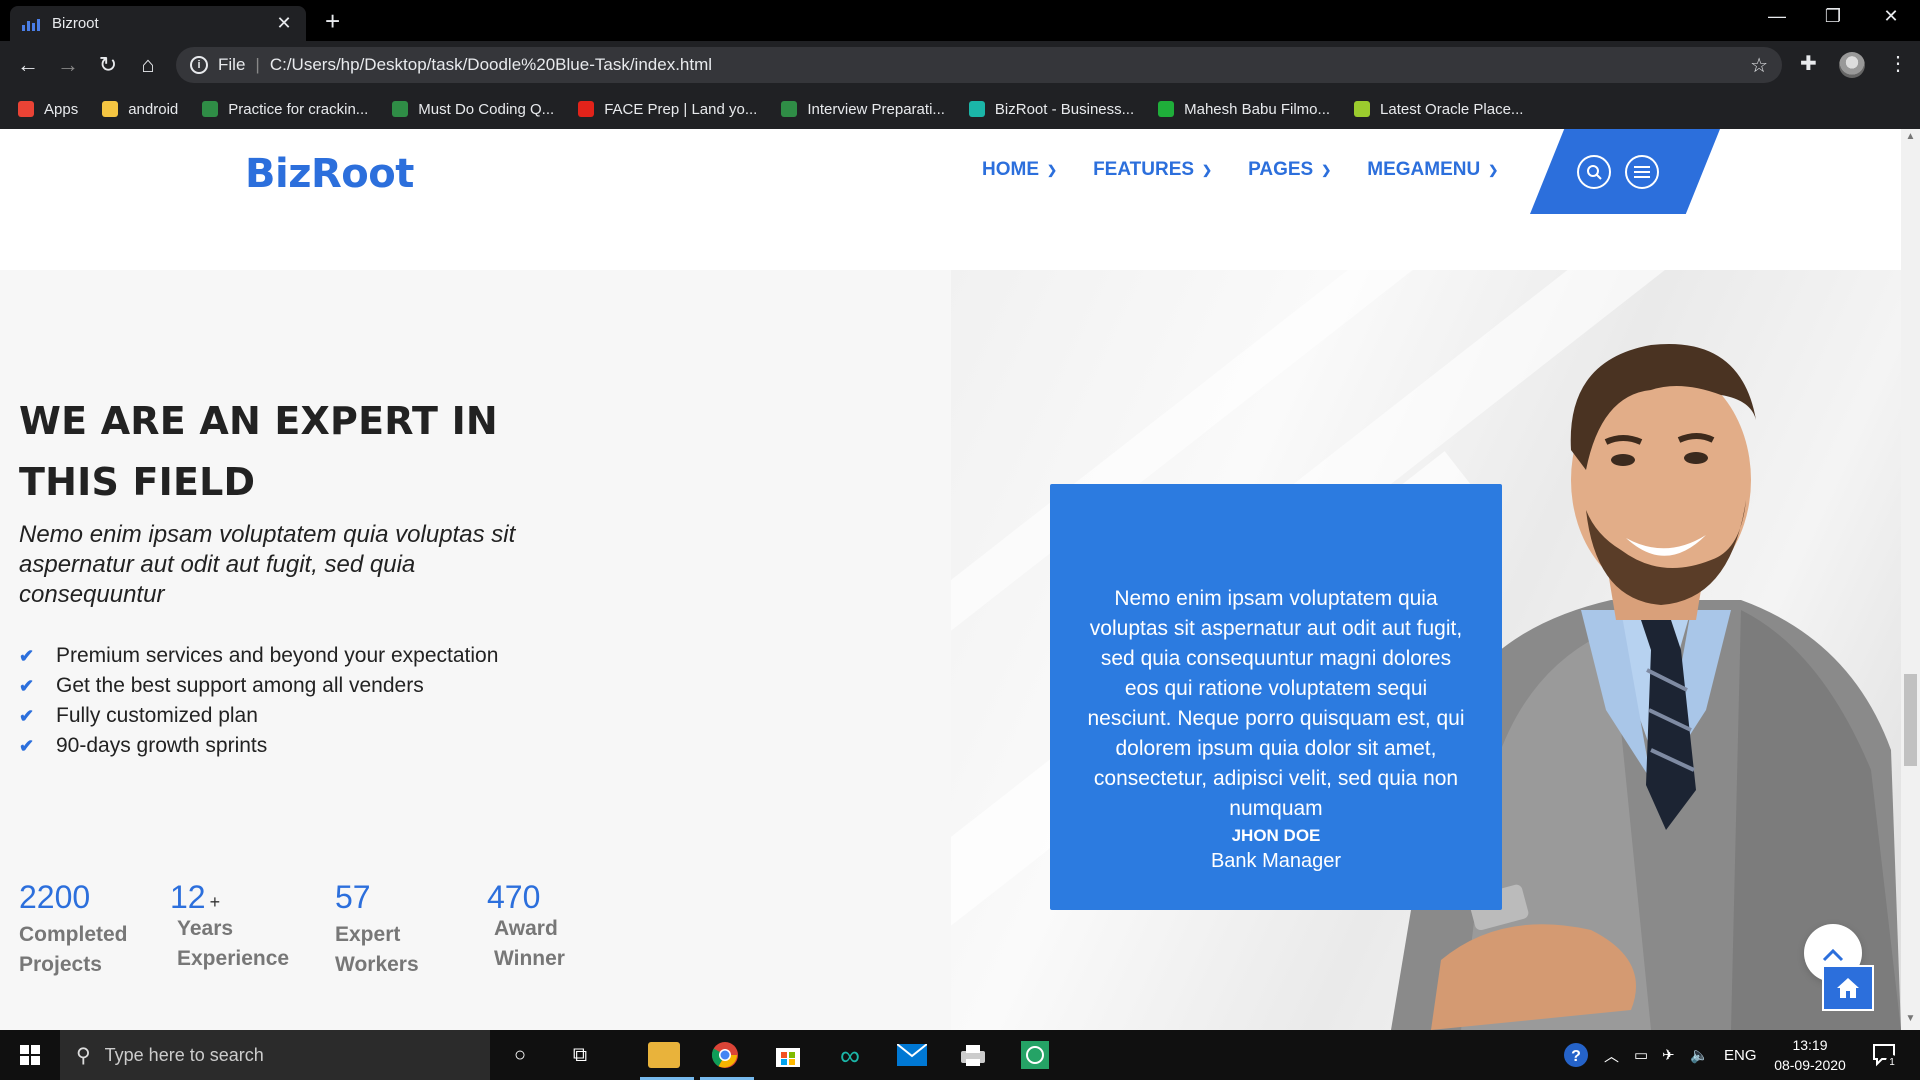 The height and width of the screenshot is (1080, 1920). Describe the element at coordinates (31, 24) in the screenshot. I see `bizroot-favicon-icon` at that location.